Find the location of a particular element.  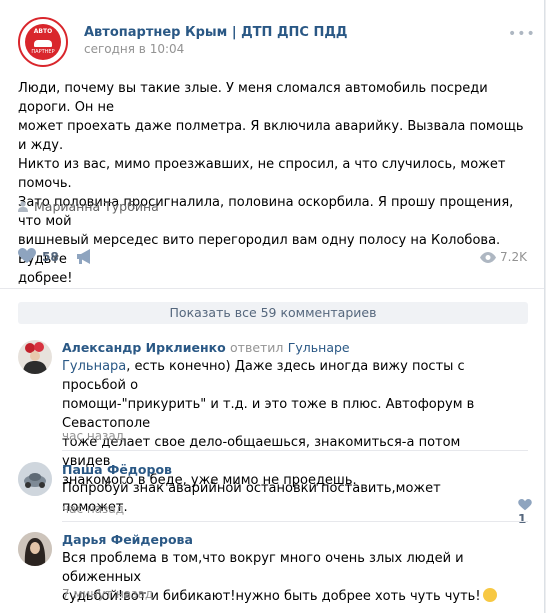

divider is located at coordinates (272, 288).